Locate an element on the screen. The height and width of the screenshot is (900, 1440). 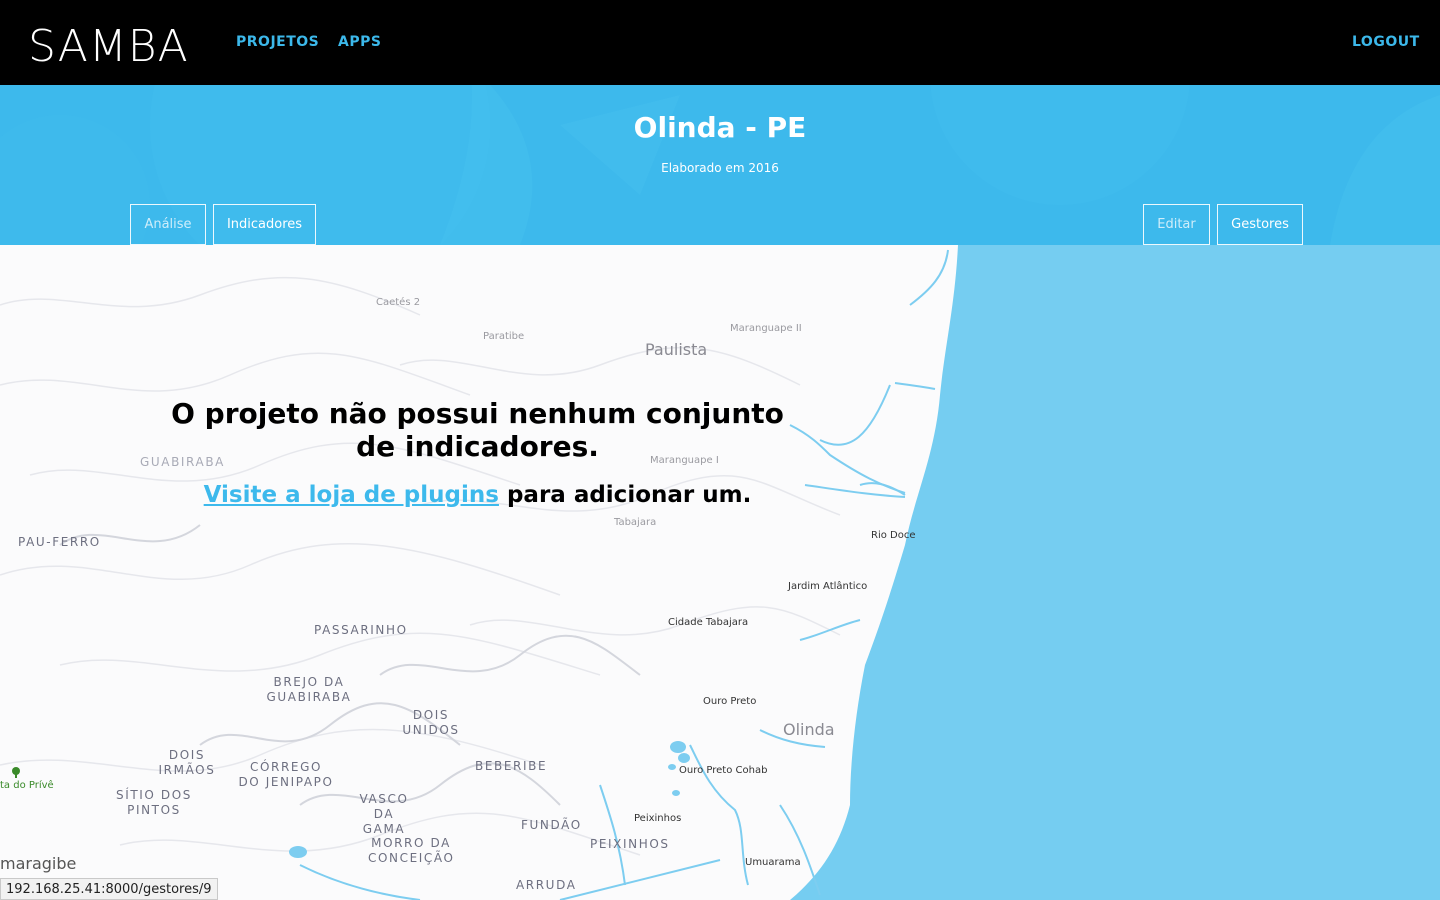
map-label: Rio Doce is located at coordinates (893, 535).